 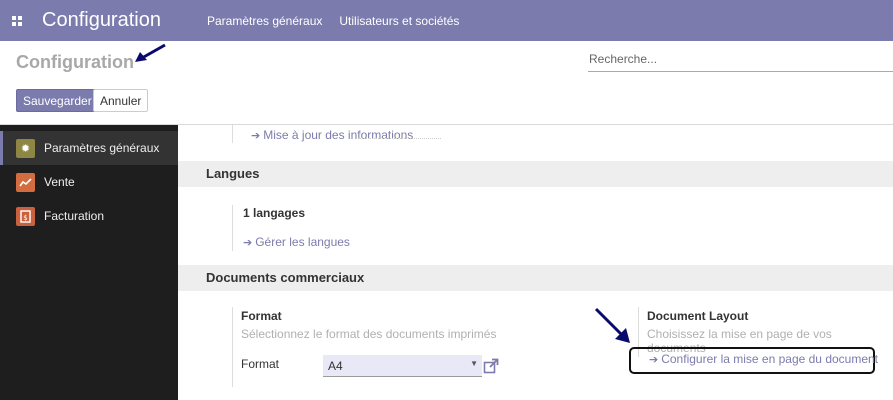 What do you see at coordinates (261, 316) in the screenshot?
I see `format-setting-title: Format` at bounding box center [261, 316].